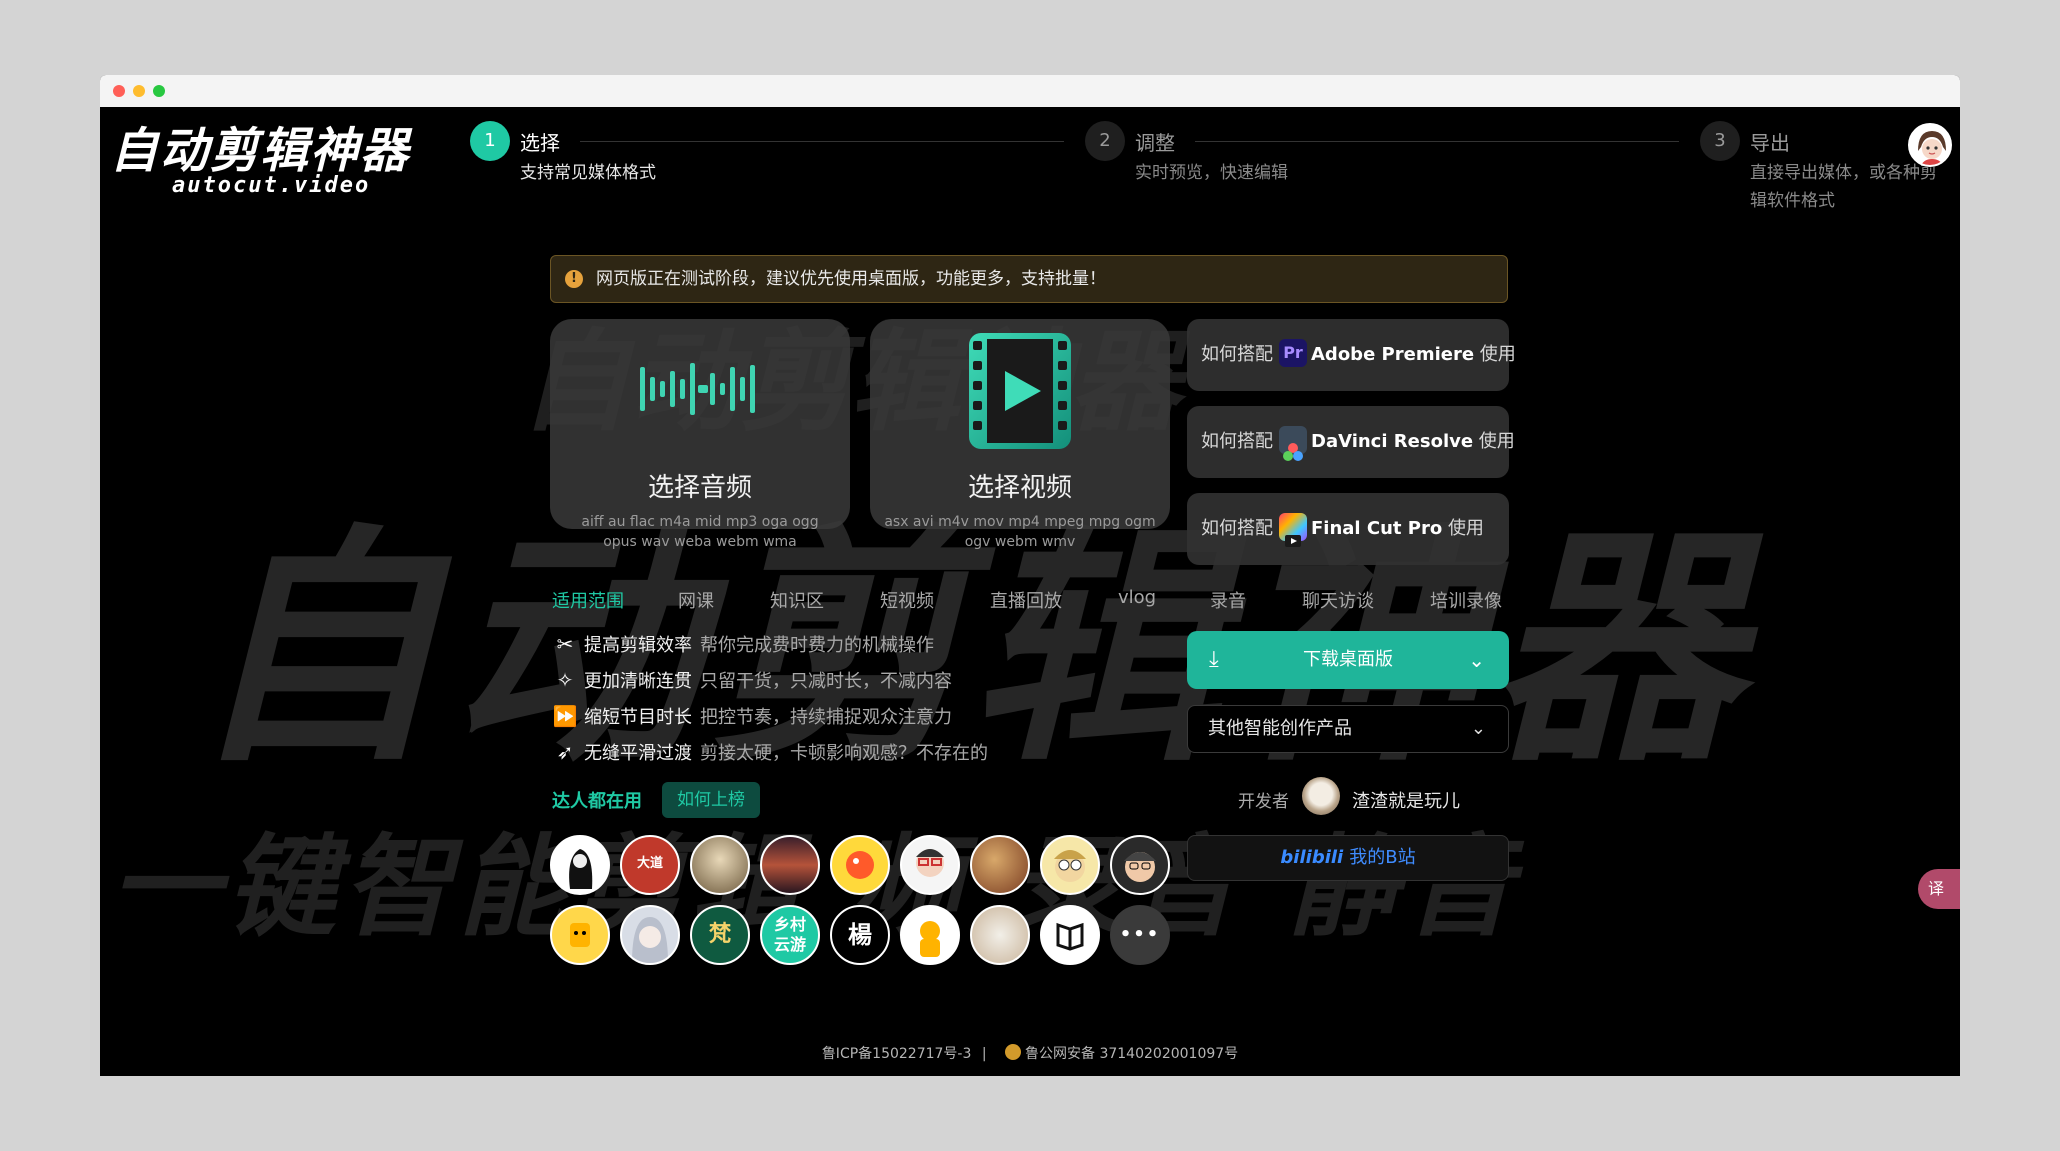 The image size is (2060, 1151). I want to click on download-desktop-button: ⤓ 下载桌面版 ⌄, so click(1348, 660).